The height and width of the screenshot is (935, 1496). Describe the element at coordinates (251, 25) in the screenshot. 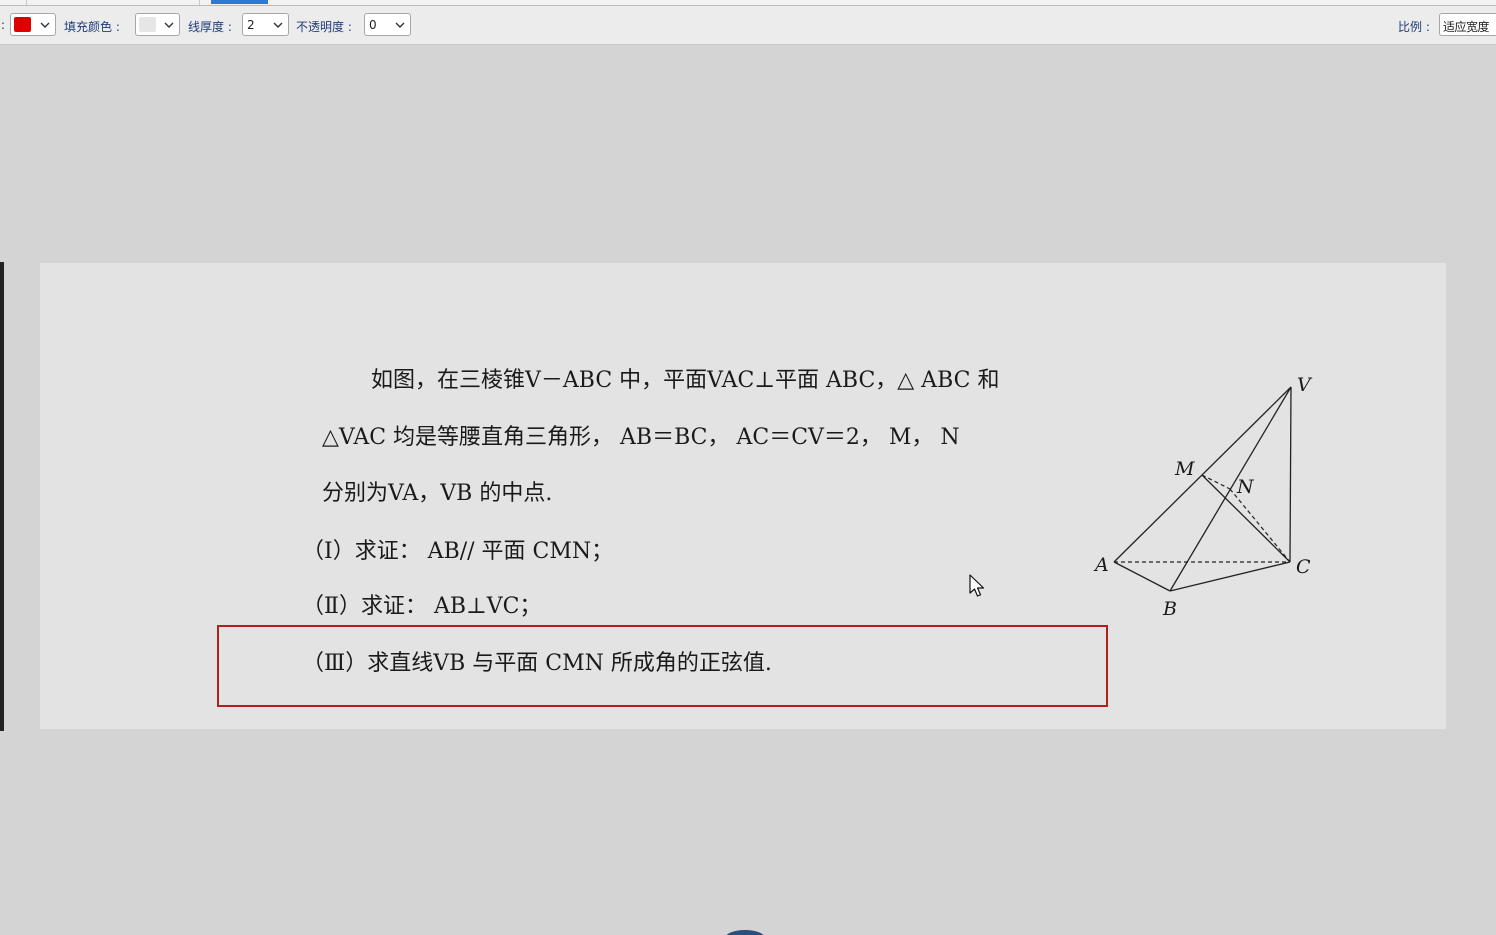

I see `line-thickness-value: 2` at that location.